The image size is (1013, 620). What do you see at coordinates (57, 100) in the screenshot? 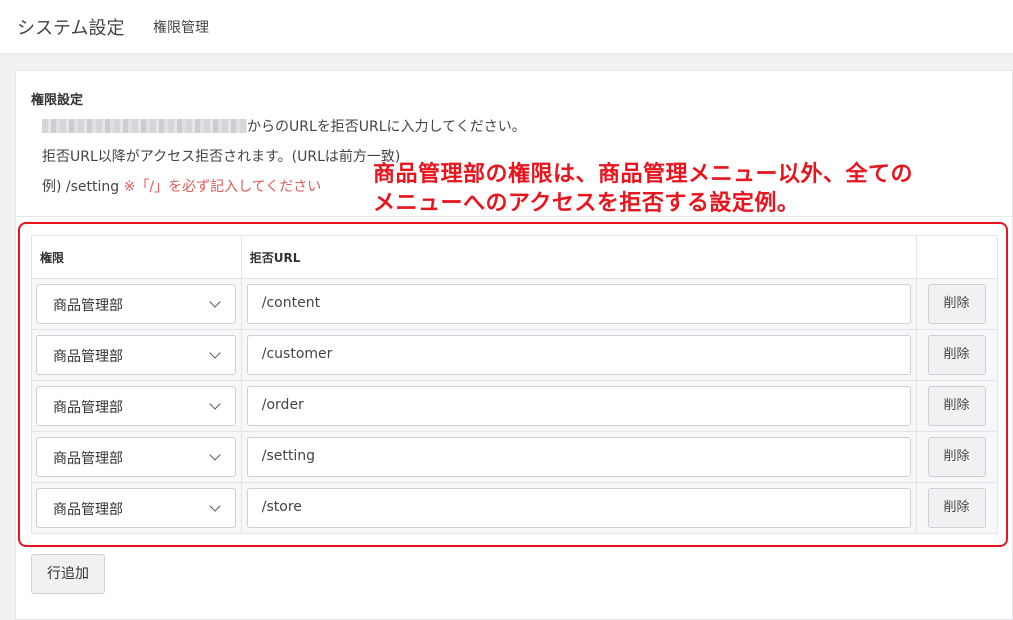
I see `section-title: 権限設定` at bounding box center [57, 100].